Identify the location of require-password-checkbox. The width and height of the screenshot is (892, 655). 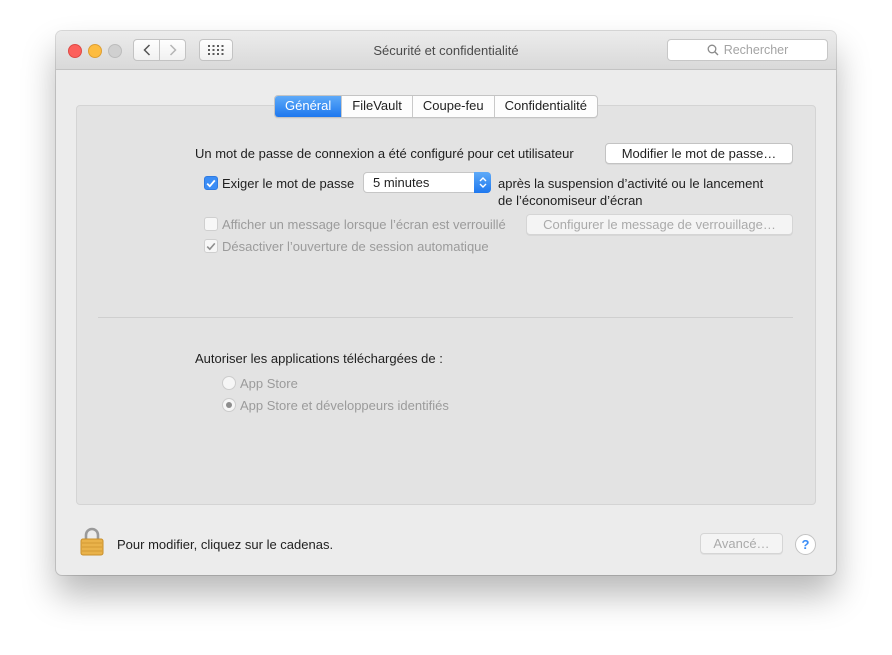
(211, 183).